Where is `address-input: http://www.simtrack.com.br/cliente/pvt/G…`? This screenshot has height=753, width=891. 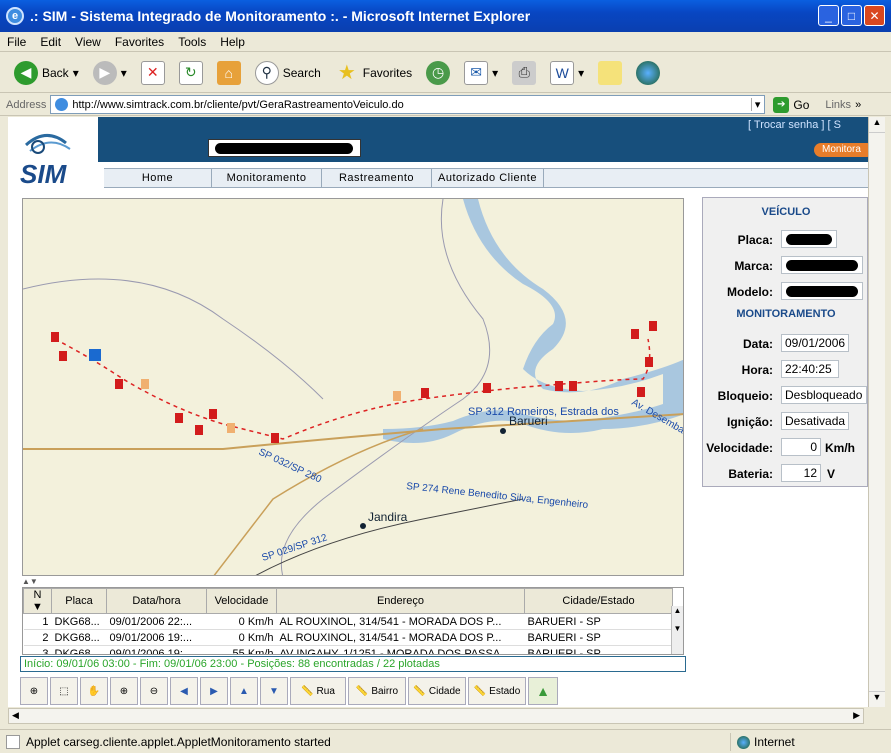
address-input: http://www.simtrack.com.br/cliente/pvt/G… is located at coordinates (408, 104).